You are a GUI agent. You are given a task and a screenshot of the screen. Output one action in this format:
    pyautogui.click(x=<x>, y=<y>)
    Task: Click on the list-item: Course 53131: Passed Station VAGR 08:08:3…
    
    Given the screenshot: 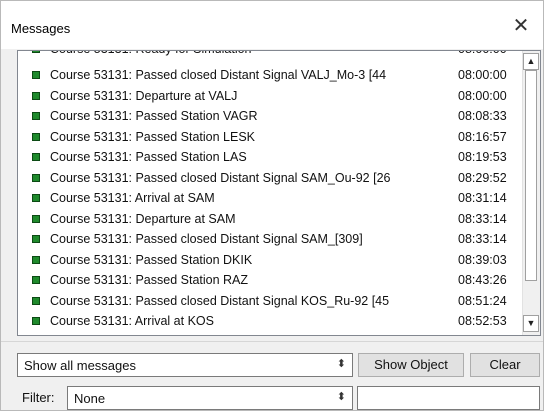 What is the action you would take?
    pyautogui.click(x=271, y=116)
    